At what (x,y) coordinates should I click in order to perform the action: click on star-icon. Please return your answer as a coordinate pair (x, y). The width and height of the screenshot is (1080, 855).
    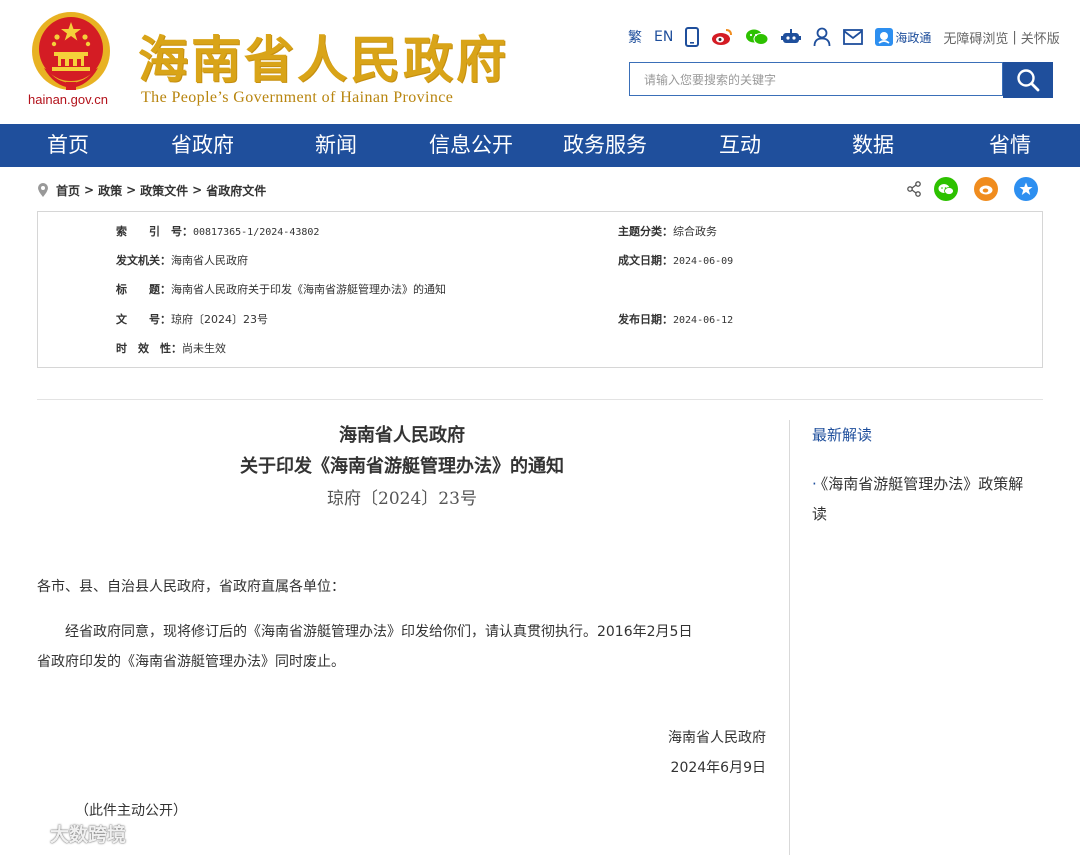
    Looking at the image, I should click on (1026, 189).